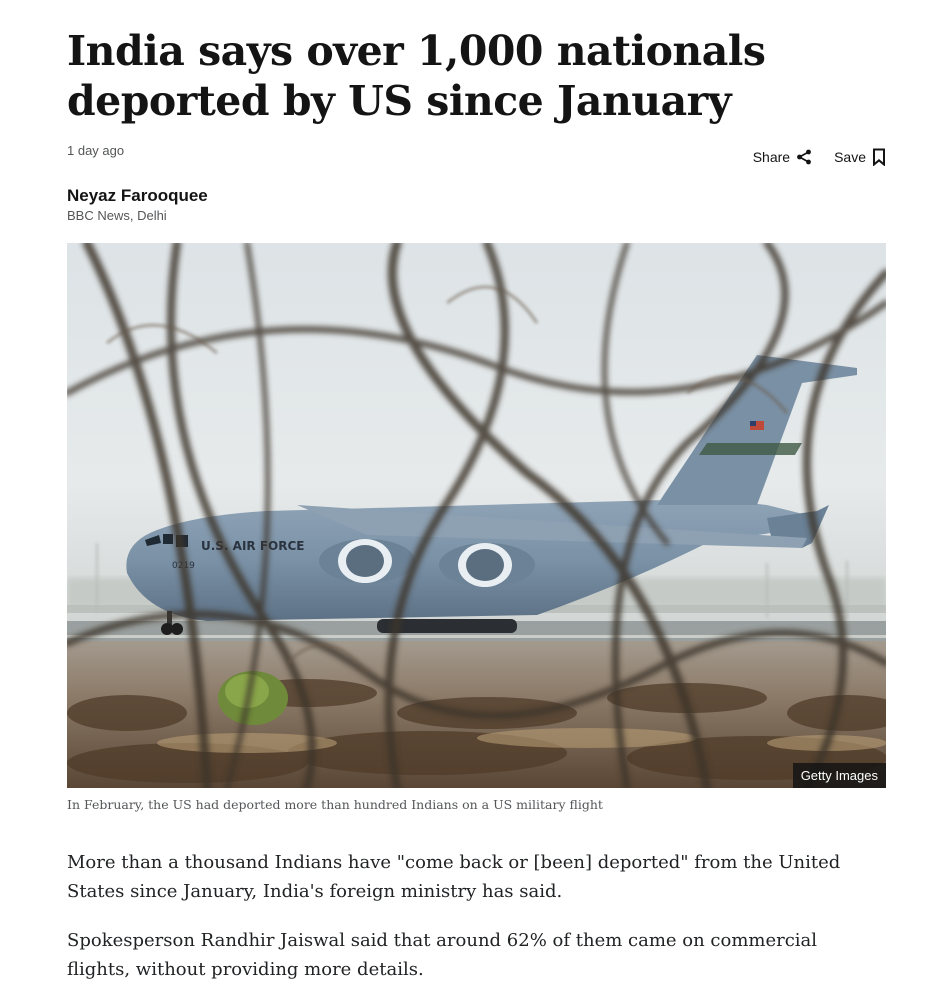  What do you see at coordinates (819, 157) in the screenshot?
I see `article-actions: Share Save` at bounding box center [819, 157].